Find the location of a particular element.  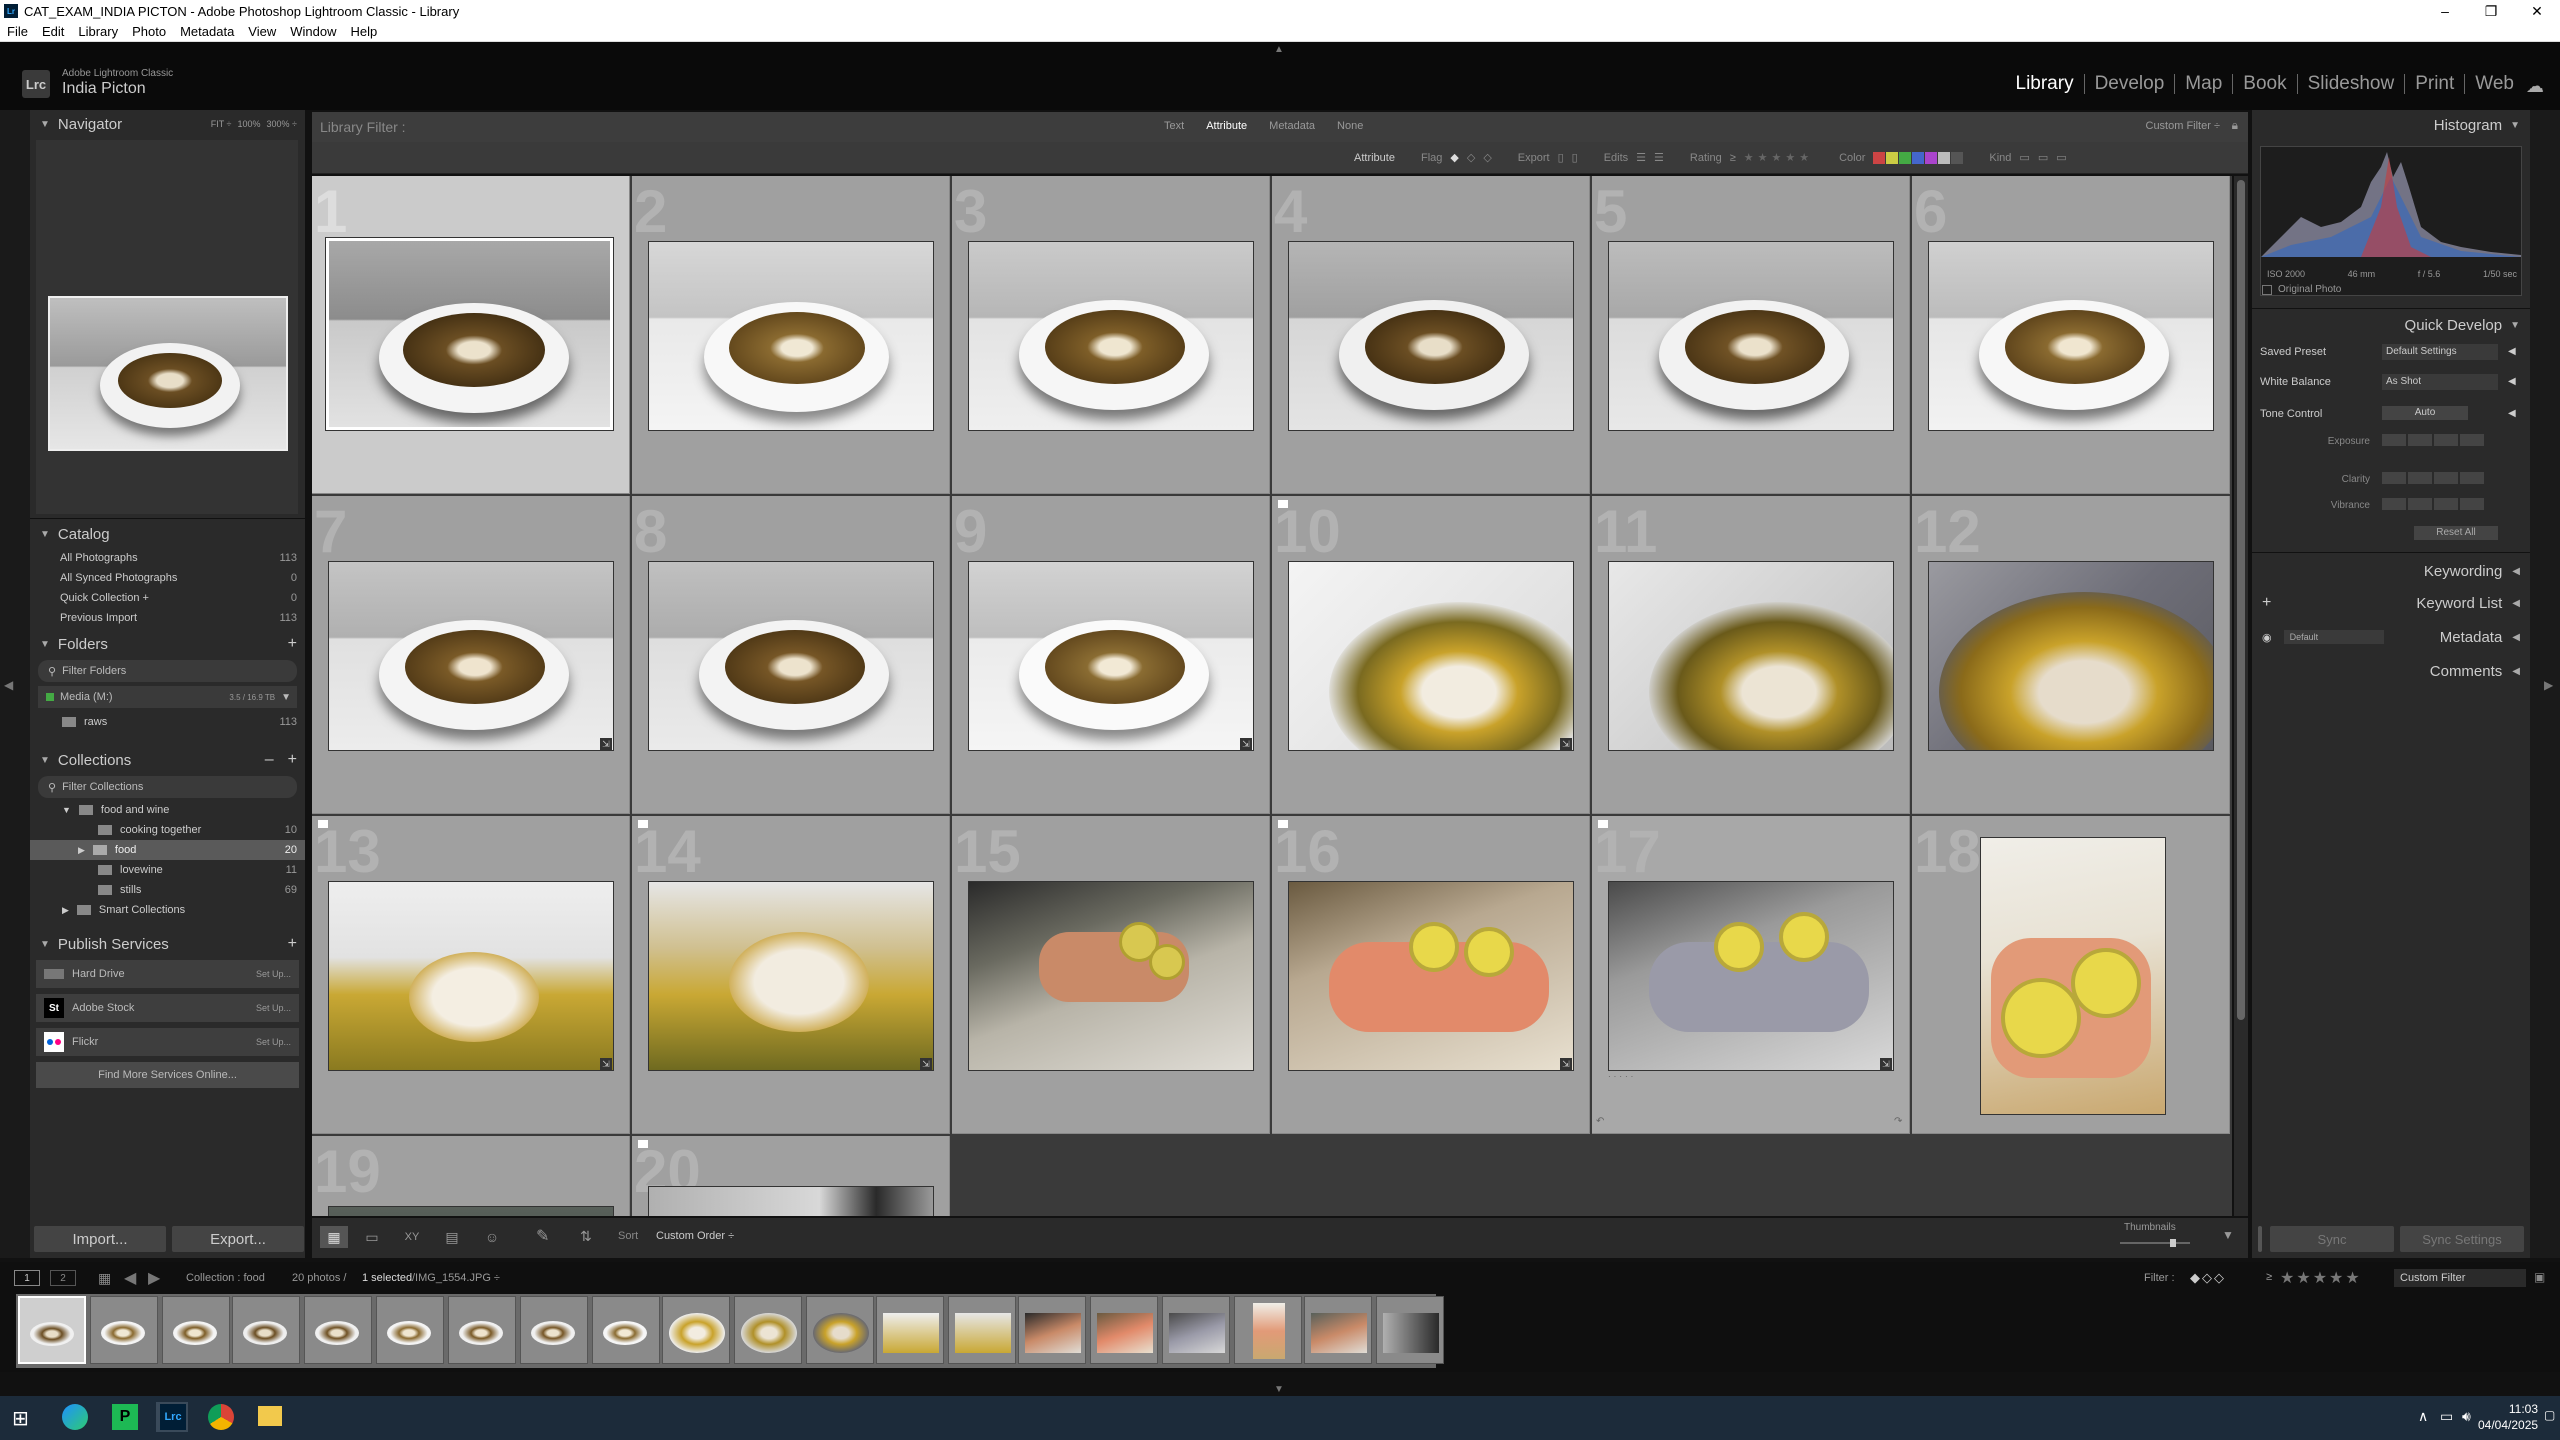

clarity-down-button is located at coordinates (2420, 478).